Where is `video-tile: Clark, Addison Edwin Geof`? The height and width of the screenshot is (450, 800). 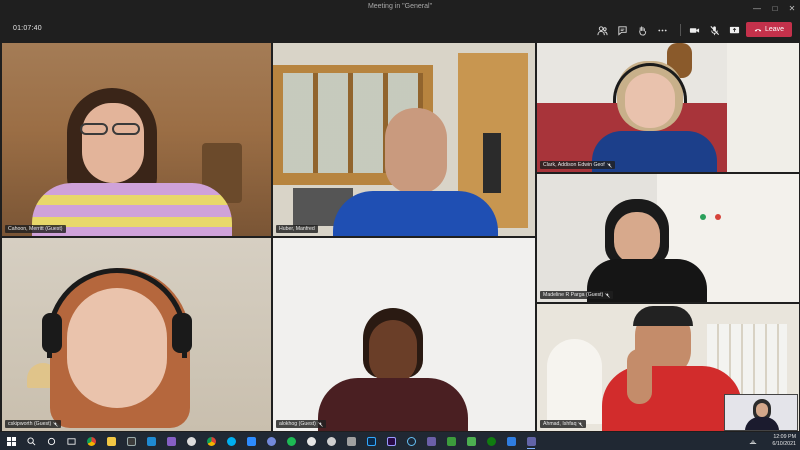 video-tile: Clark, Addison Edwin Geof is located at coordinates (668, 107).